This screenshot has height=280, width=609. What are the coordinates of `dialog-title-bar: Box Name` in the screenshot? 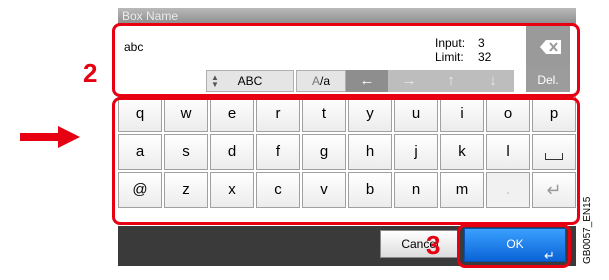 It's located at (347, 16).